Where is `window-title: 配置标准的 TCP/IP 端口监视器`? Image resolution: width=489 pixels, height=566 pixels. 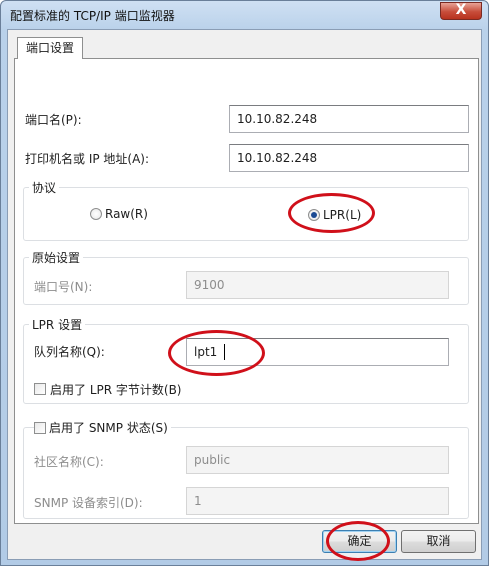
window-title: 配置标准的 TCP/IP 端口监视器 is located at coordinates (92, 16).